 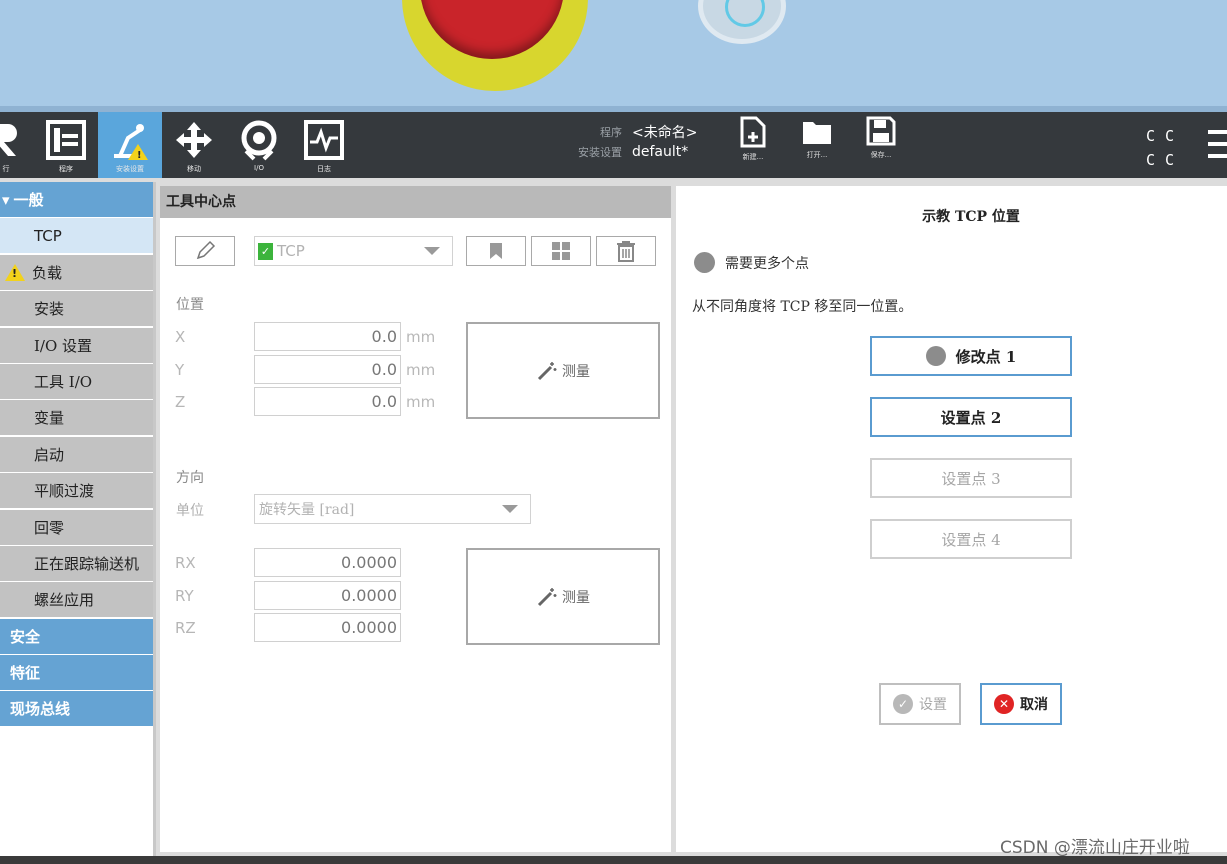 I want to click on point-2-label: 设置点 2, so click(x=971, y=417).